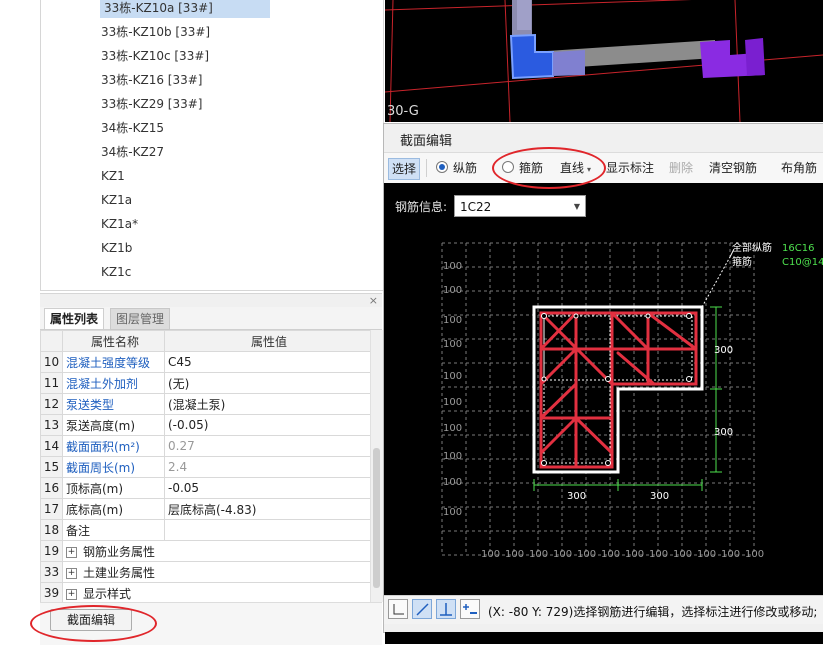 This screenshot has width=823, height=645. What do you see at coordinates (267, 446) in the screenshot?
I see `property-value: 0.27` at bounding box center [267, 446].